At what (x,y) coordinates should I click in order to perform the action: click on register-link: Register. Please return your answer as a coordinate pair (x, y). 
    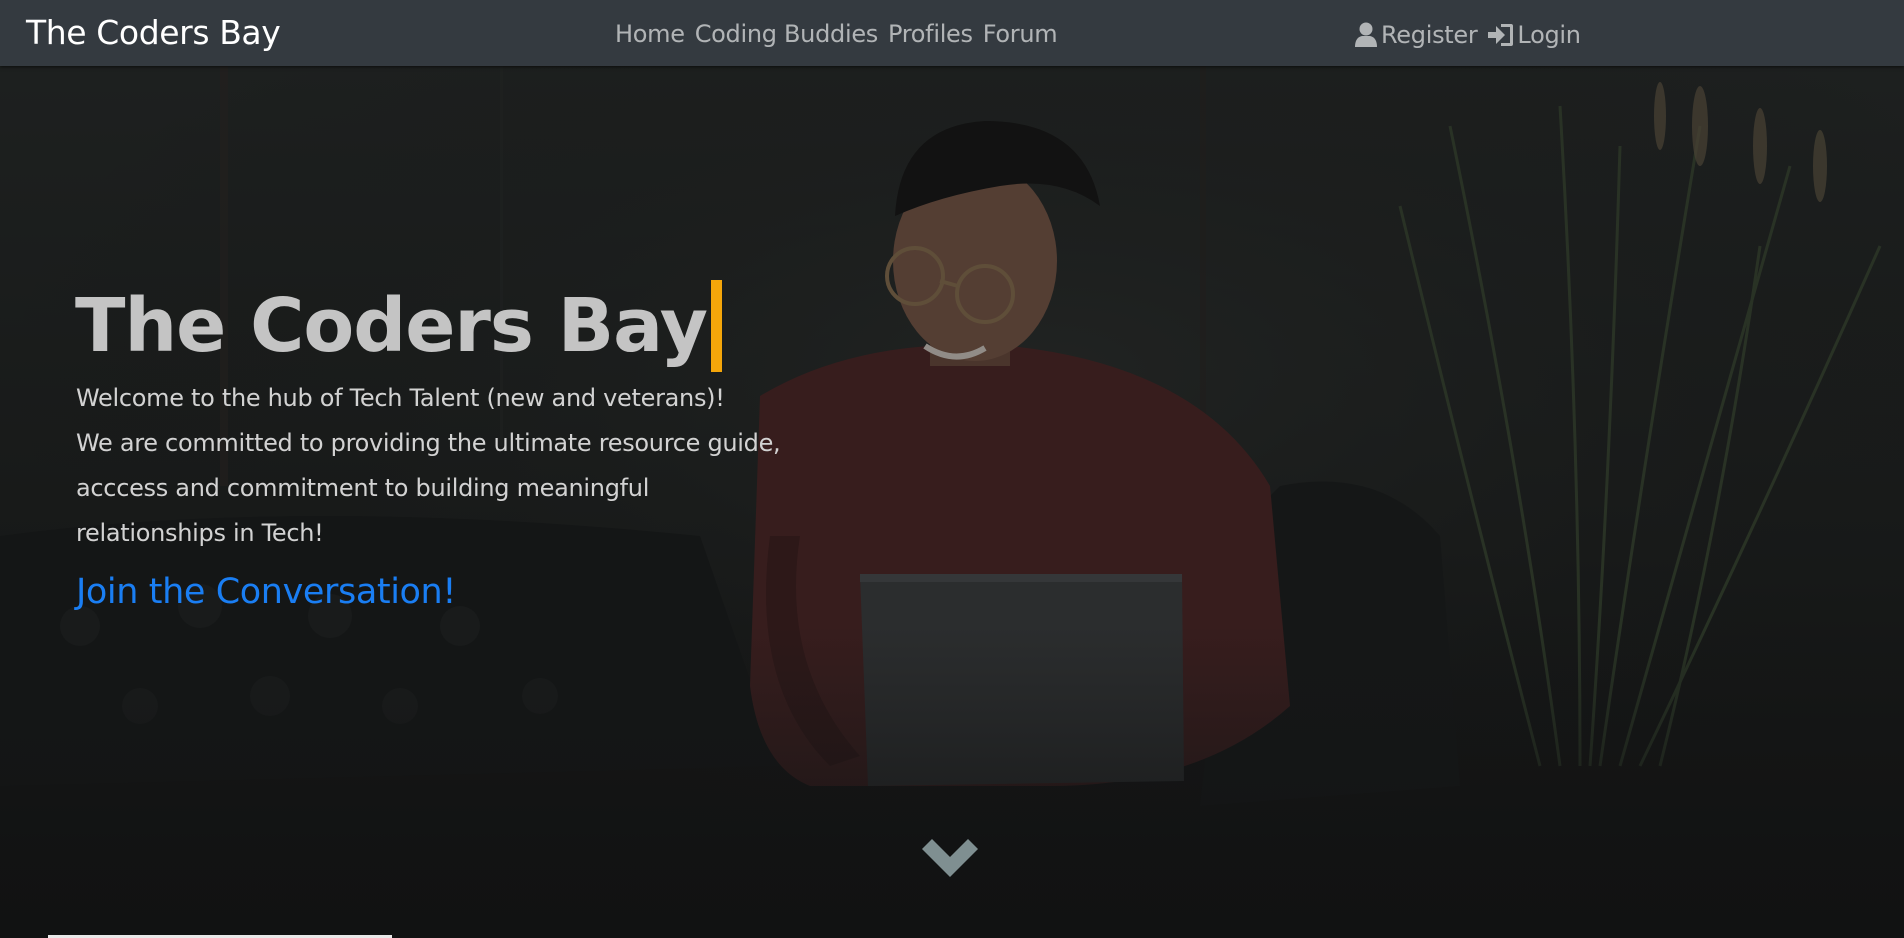
    Looking at the image, I should click on (1416, 35).